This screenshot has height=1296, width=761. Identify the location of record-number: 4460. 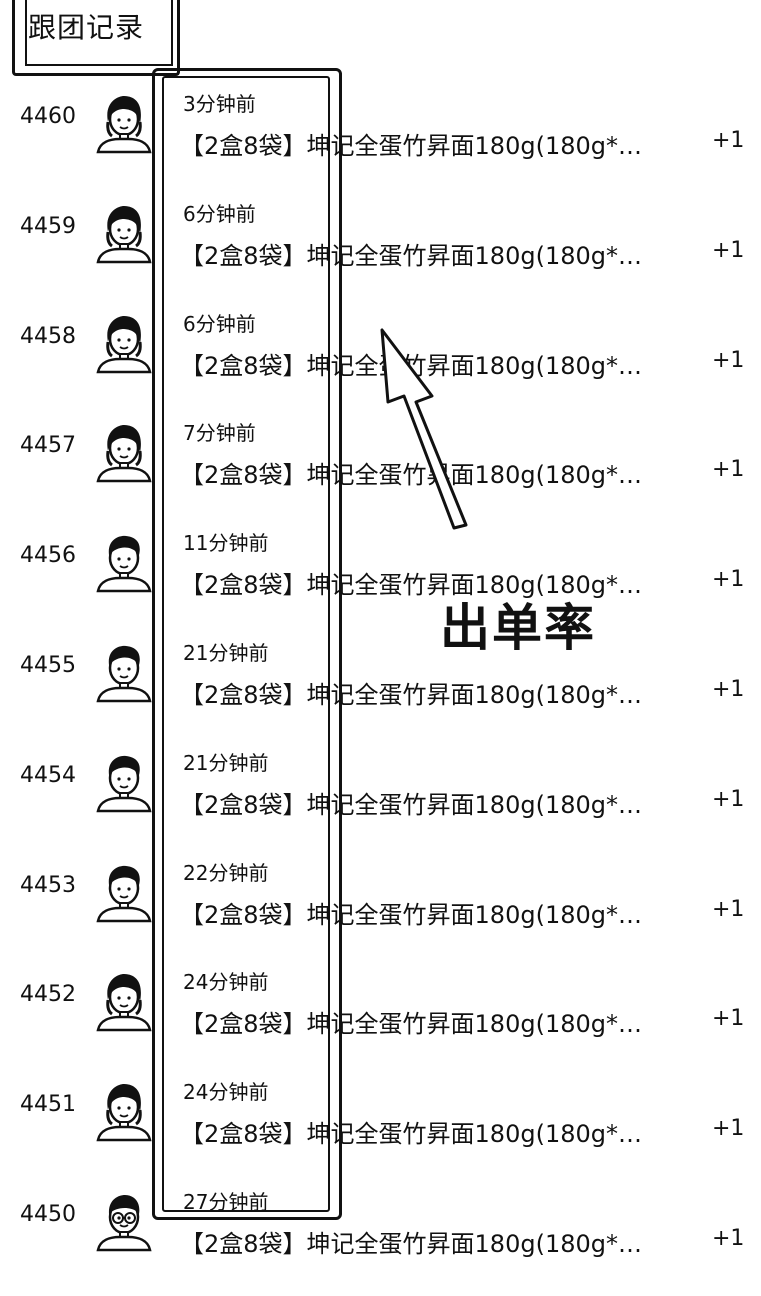
(48, 116).